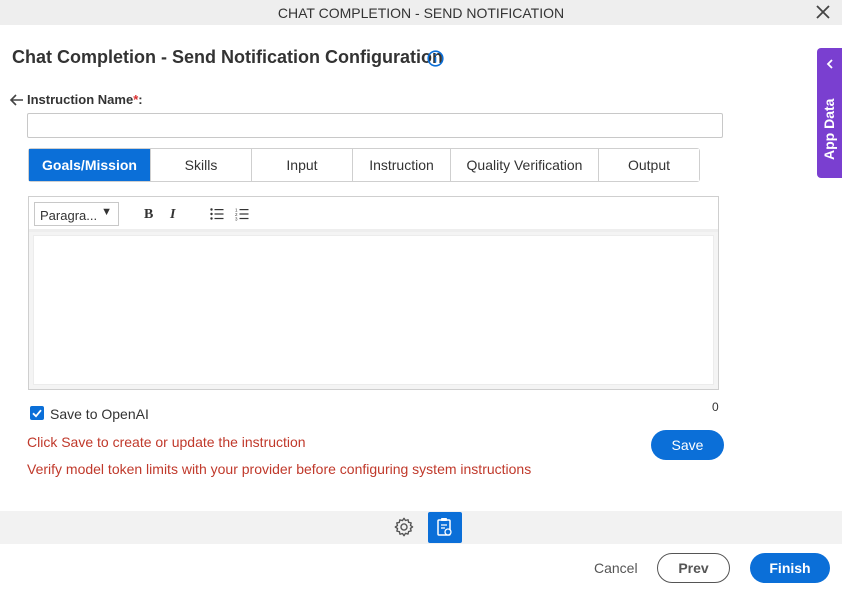  I want to click on tab-quality-verification: Quality Verification, so click(525, 165).